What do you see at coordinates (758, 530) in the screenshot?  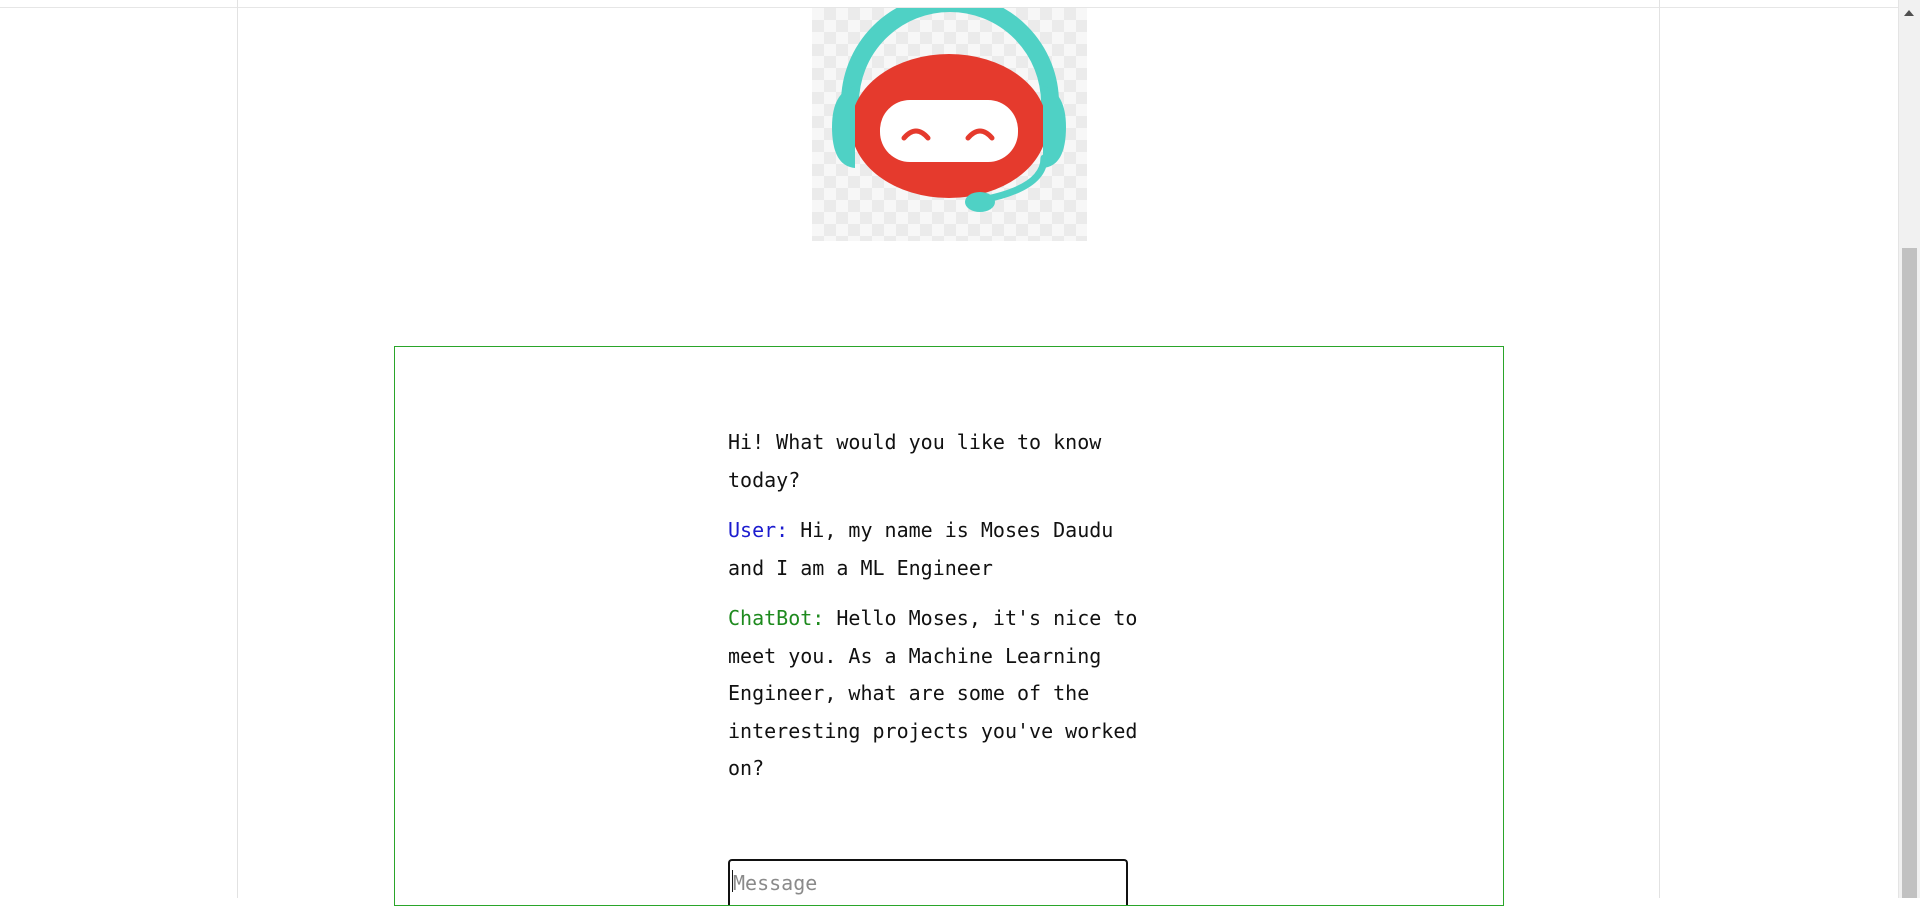 I see `user-speaker-label: User:` at bounding box center [758, 530].